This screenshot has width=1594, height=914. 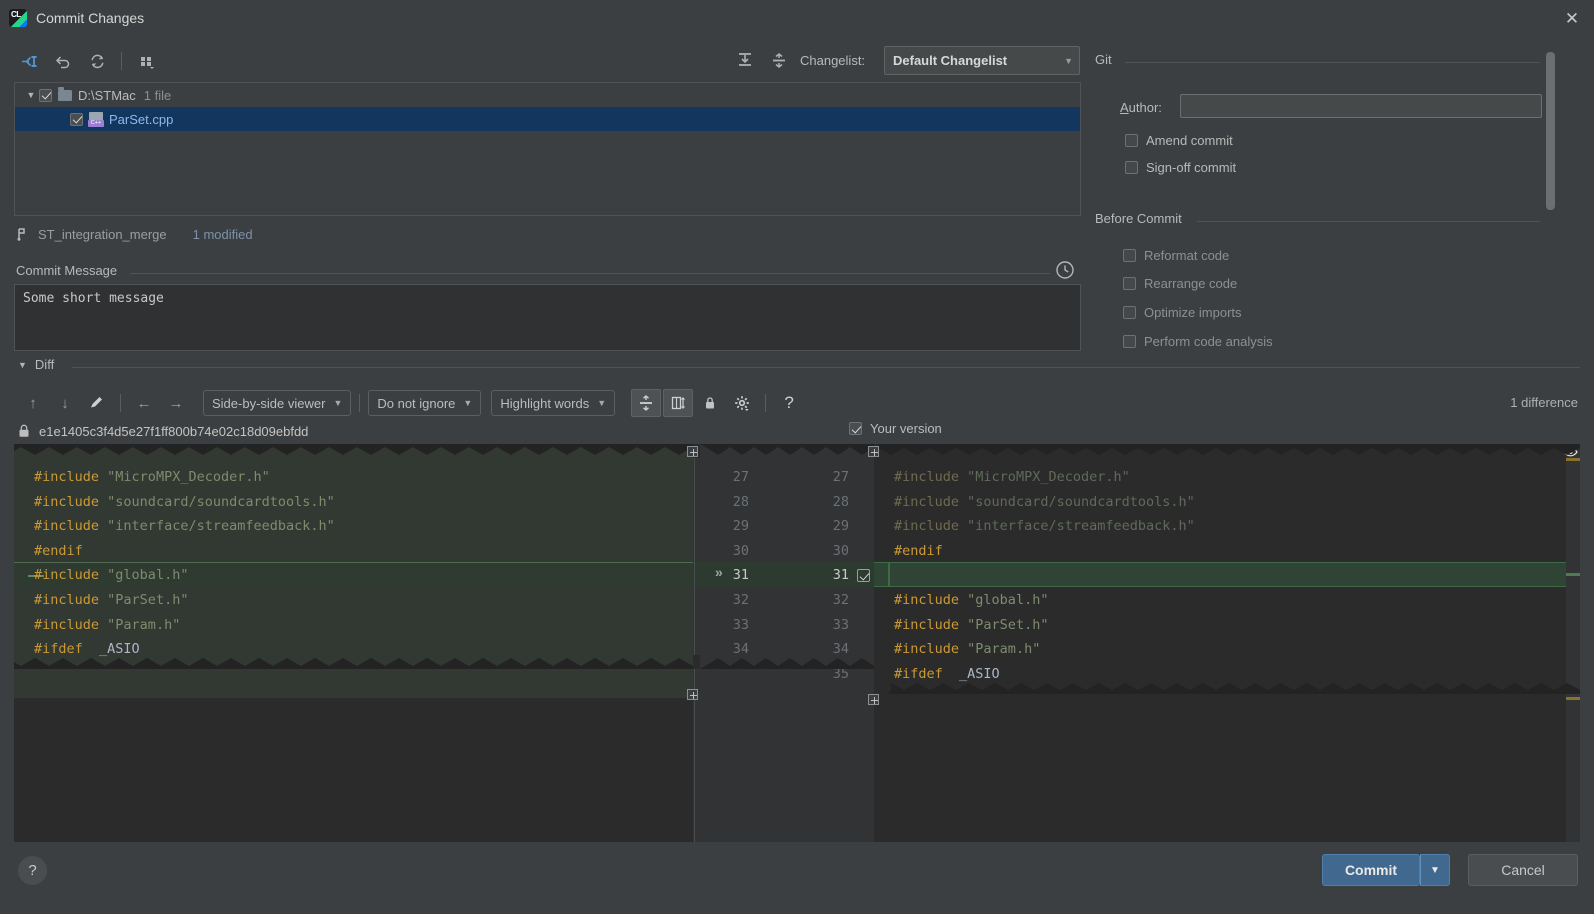 What do you see at coordinates (840, 477) in the screenshot?
I see `line-number-right: 27` at bounding box center [840, 477].